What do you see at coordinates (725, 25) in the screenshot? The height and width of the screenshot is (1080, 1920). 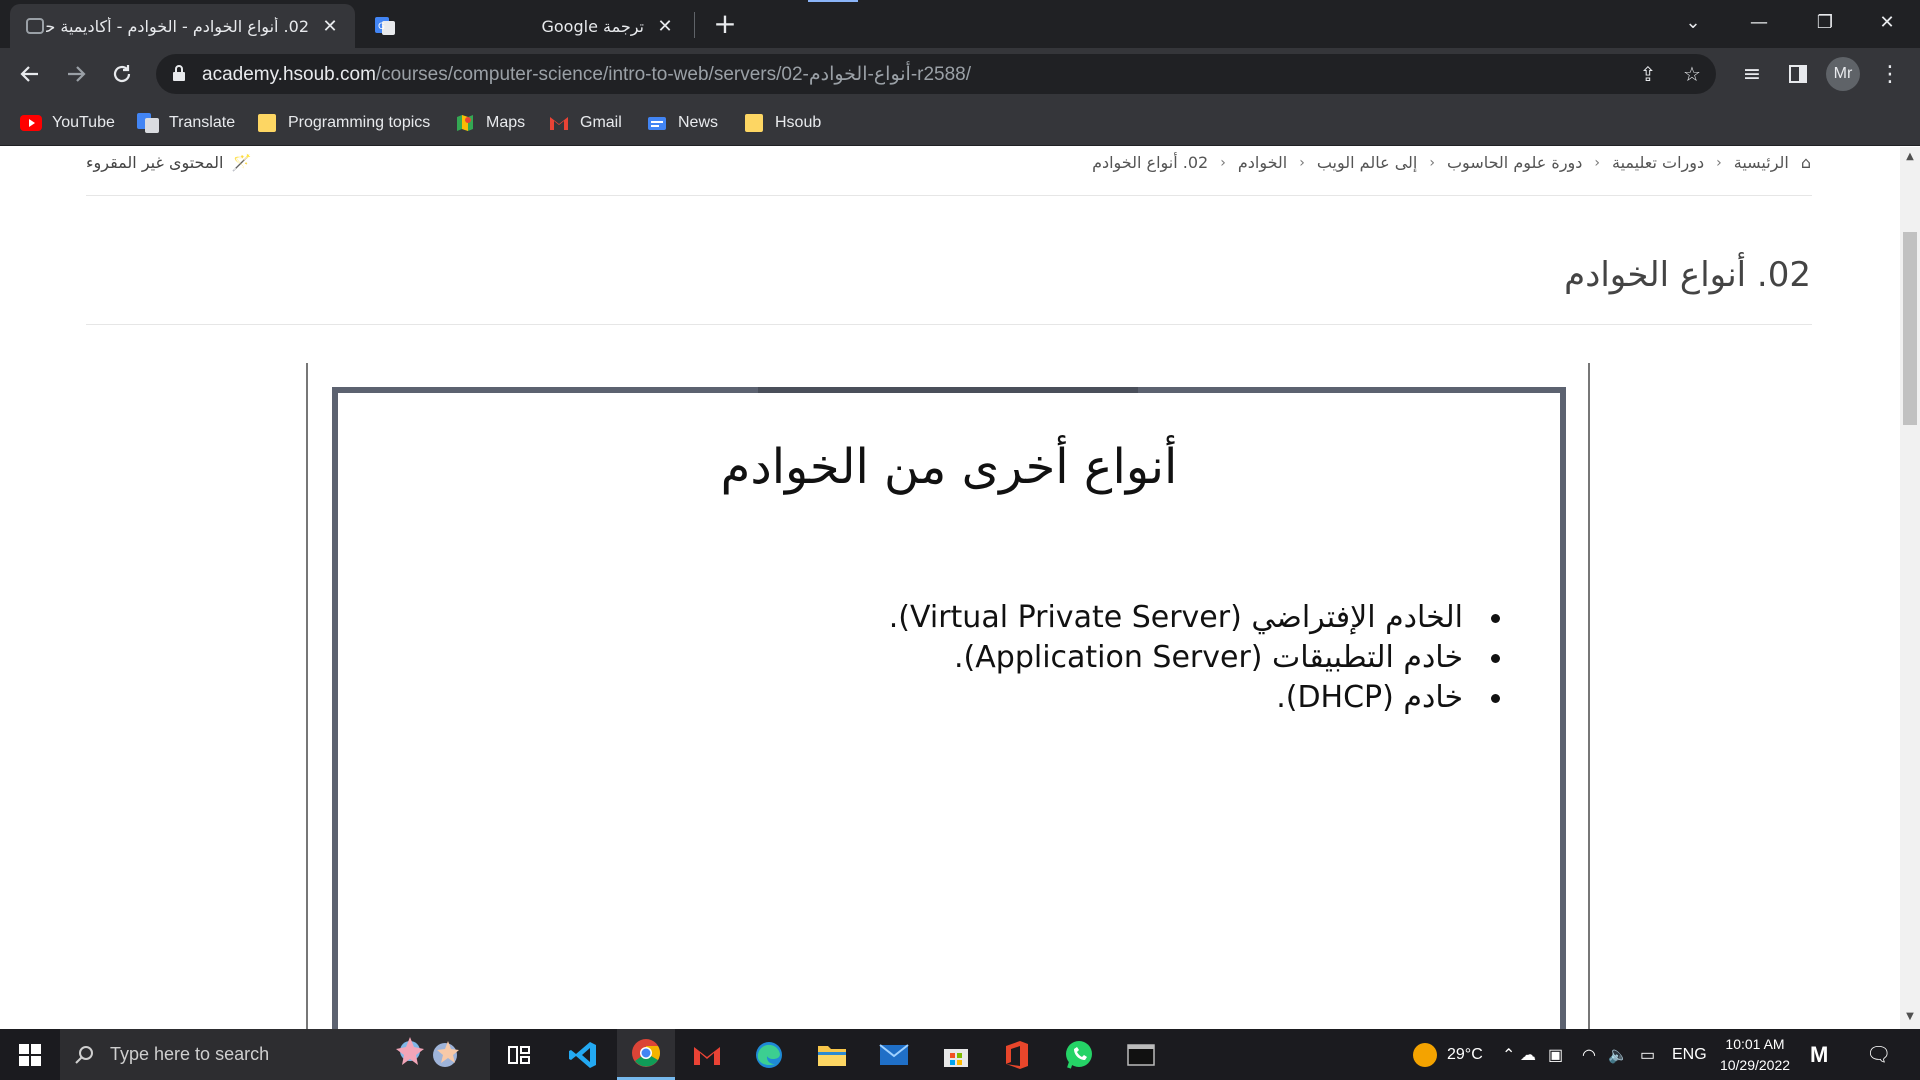 I see `new-tab-button: +` at bounding box center [725, 25].